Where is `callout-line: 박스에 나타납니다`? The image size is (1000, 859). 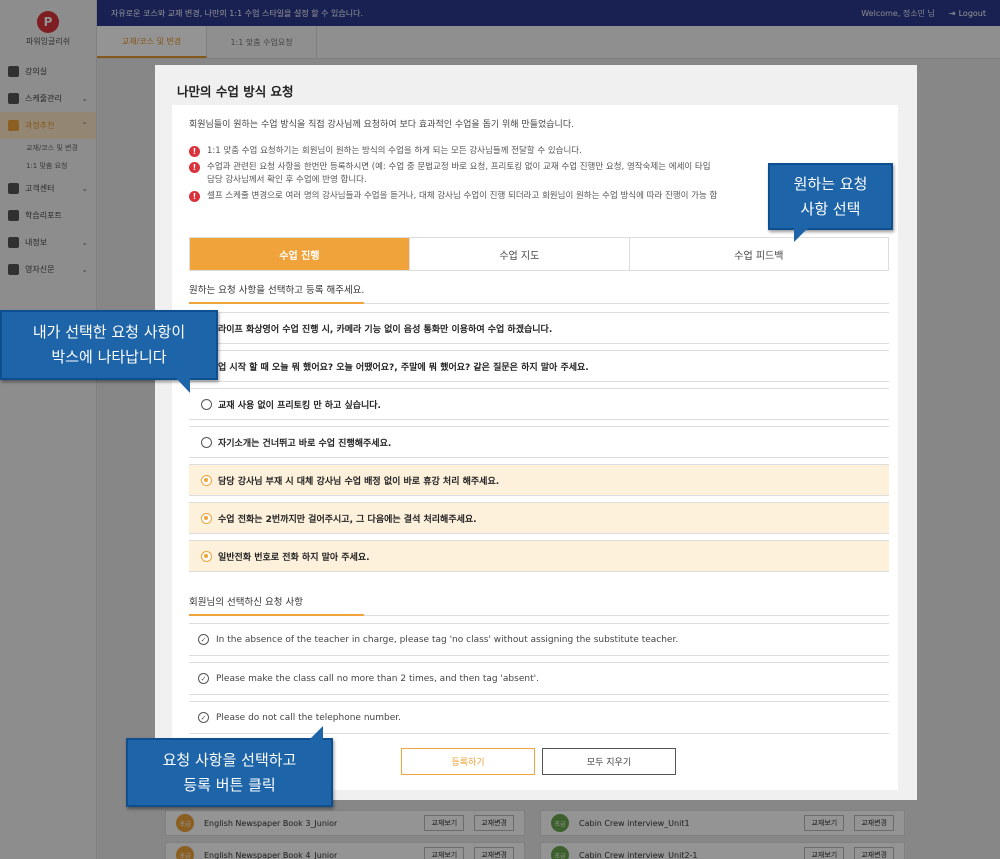 callout-line: 박스에 나타납니다 is located at coordinates (109, 357).